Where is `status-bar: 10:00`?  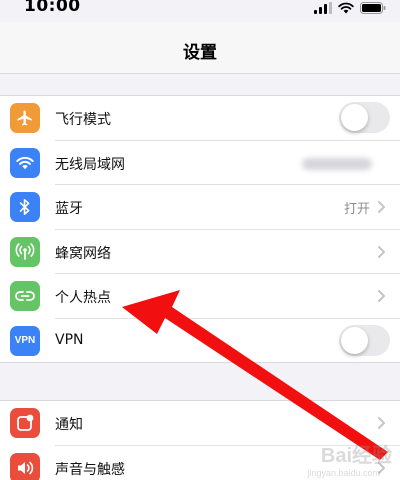 status-bar: 10:00 is located at coordinates (200, 11).